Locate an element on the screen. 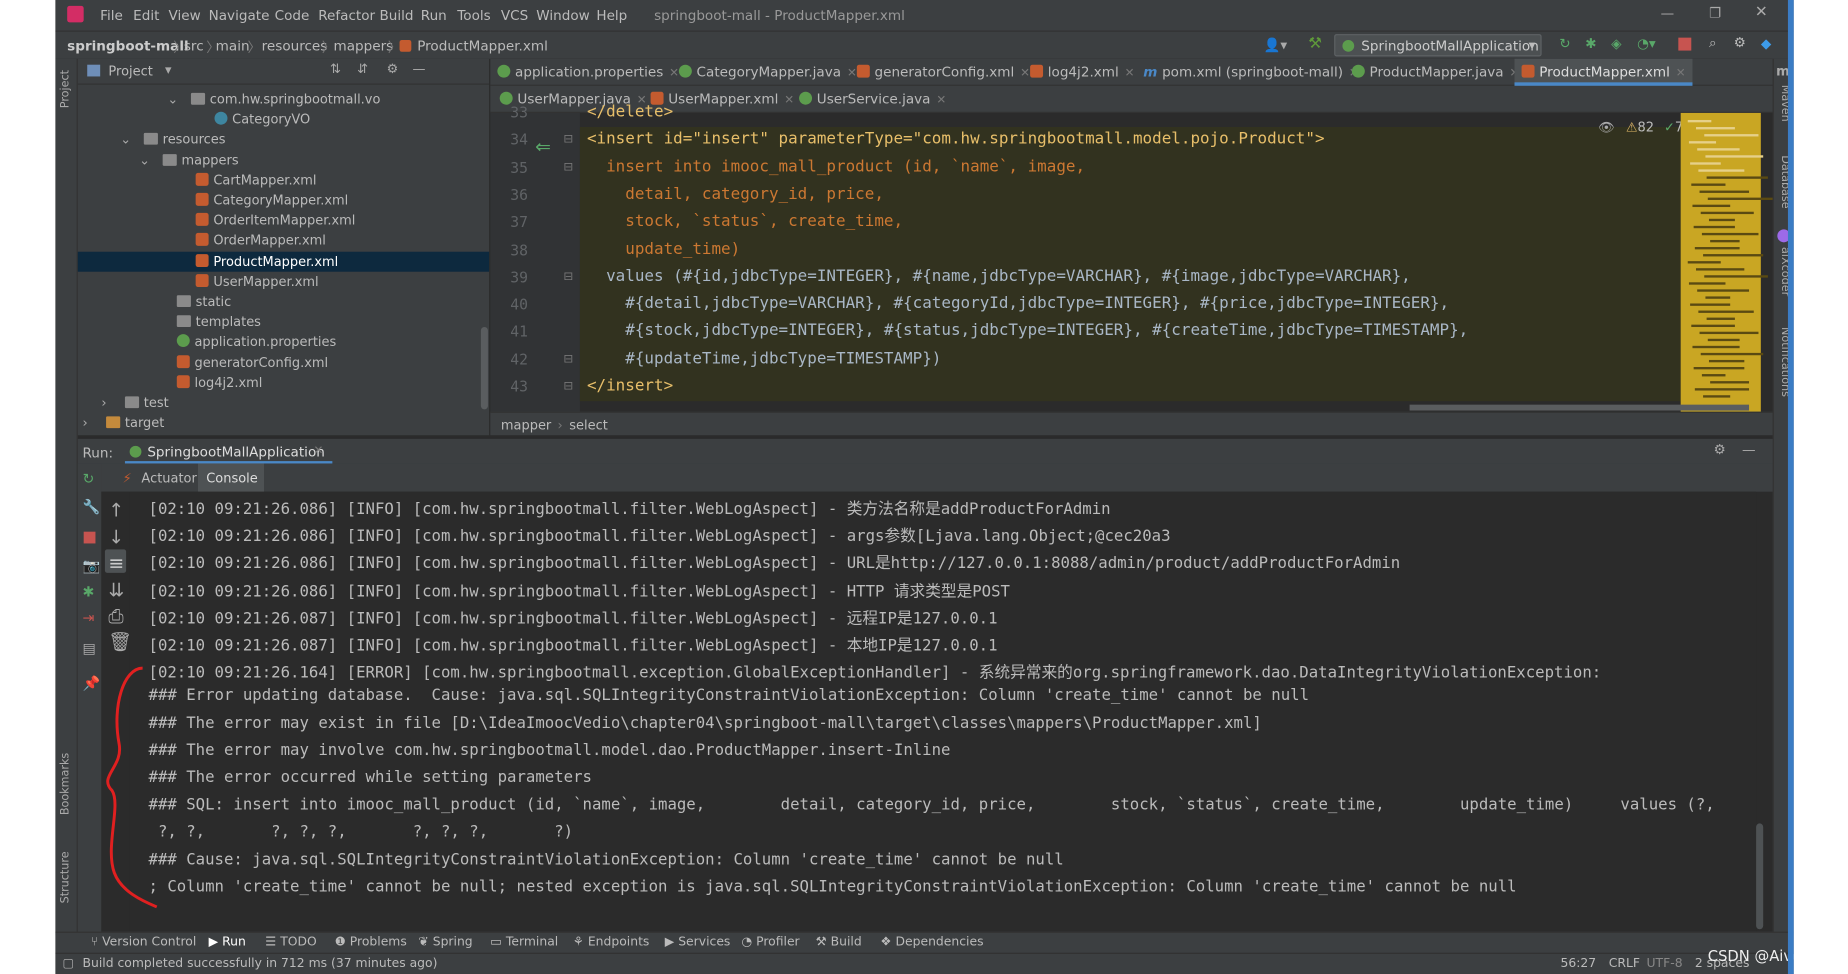  tree-item: › test is located at coordinates (283, 403).